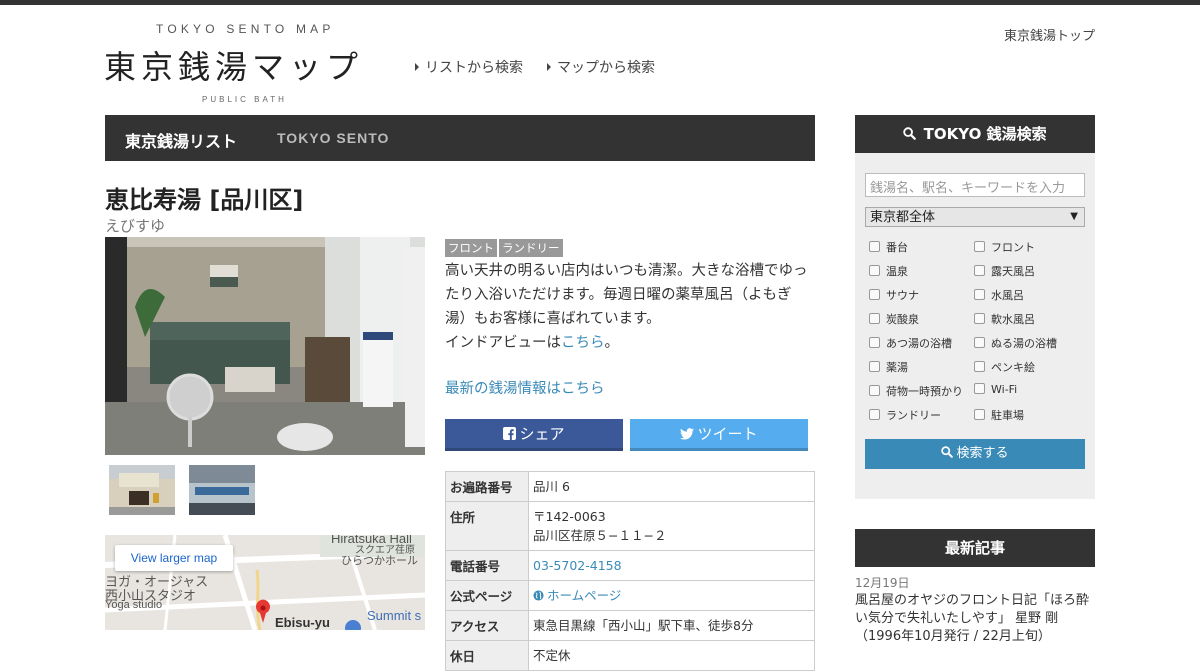 Image resolution: width=1200 pixels, height=671 pixels. Describe the element at coordinates (510, 433) in the screenshot. I see `facebook-icon` at that location.